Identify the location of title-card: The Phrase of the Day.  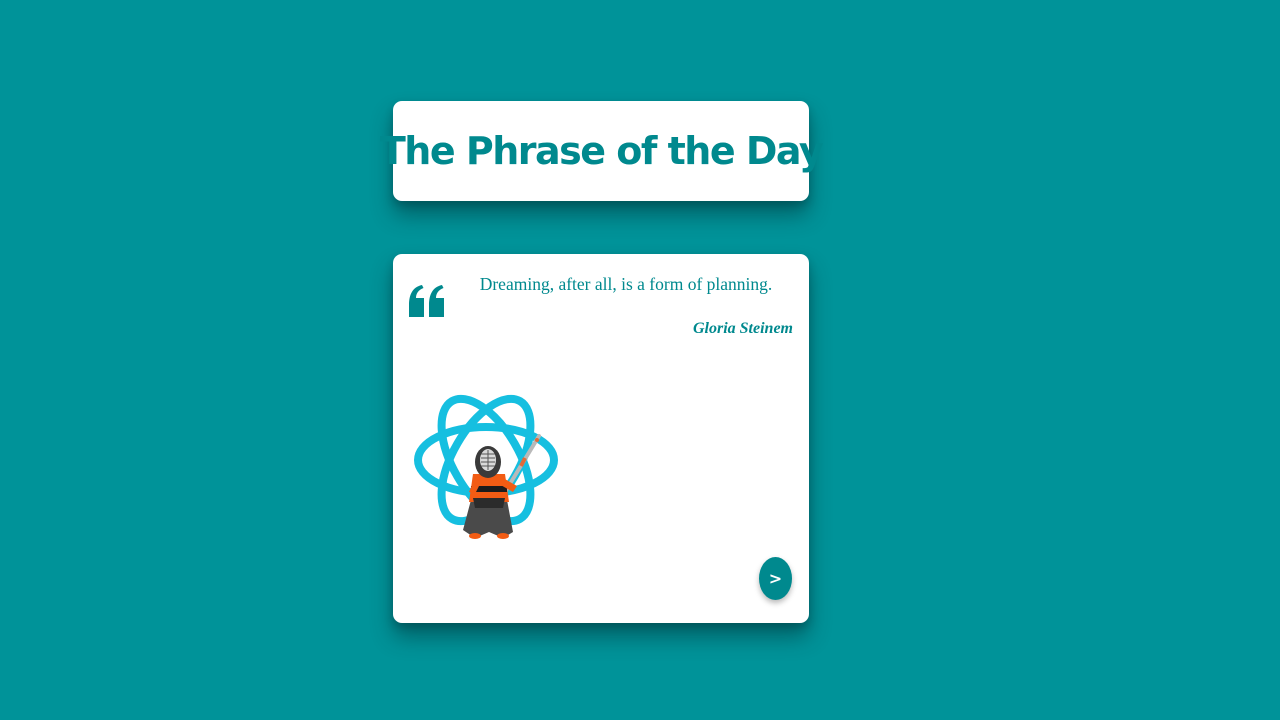
(602, 151).